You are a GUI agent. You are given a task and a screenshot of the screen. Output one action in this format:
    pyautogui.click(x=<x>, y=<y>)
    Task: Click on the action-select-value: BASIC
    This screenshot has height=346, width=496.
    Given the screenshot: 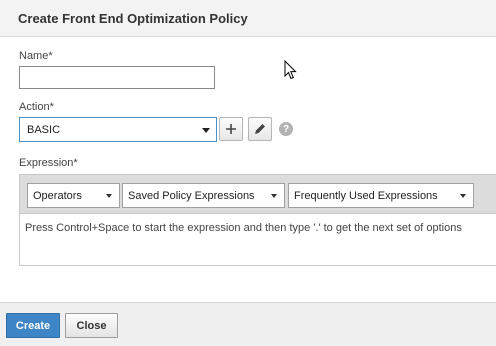 What is the action you would take?
    pyautogui.click(x=44, y=130)
    